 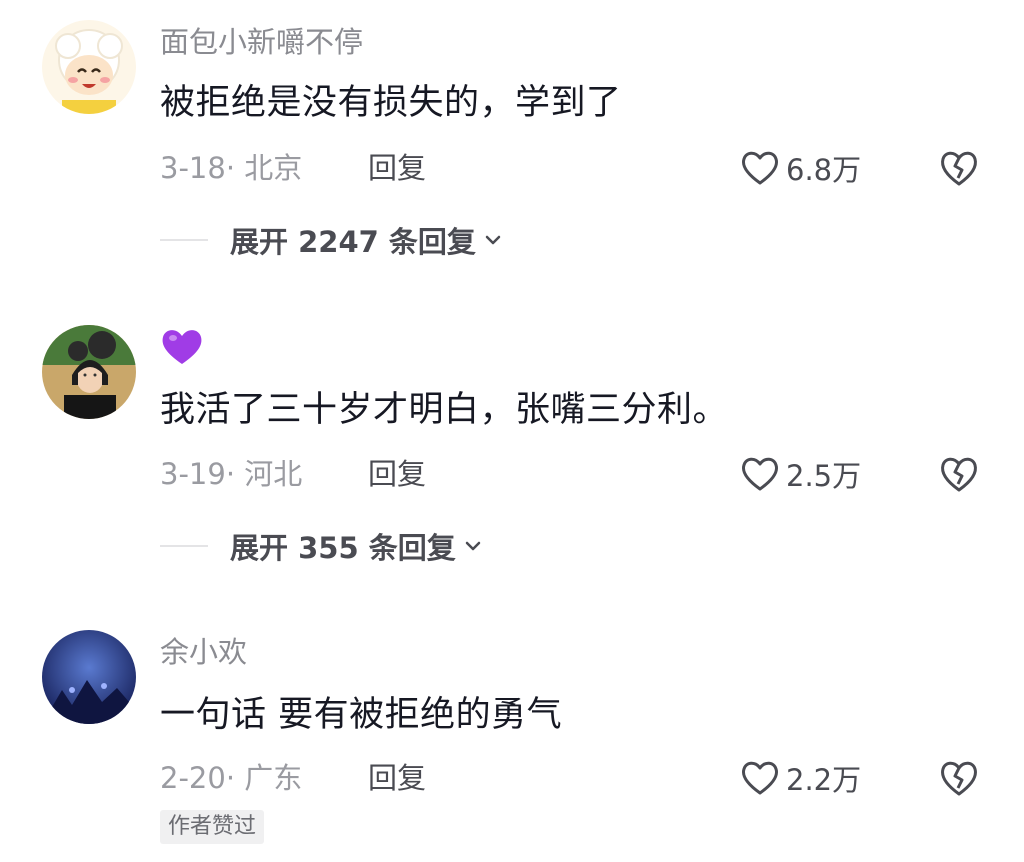 What do you see at coordinates (397, 778) in the screenshot?
I see `reply-button: 回复` at bounding box center [397, 778].